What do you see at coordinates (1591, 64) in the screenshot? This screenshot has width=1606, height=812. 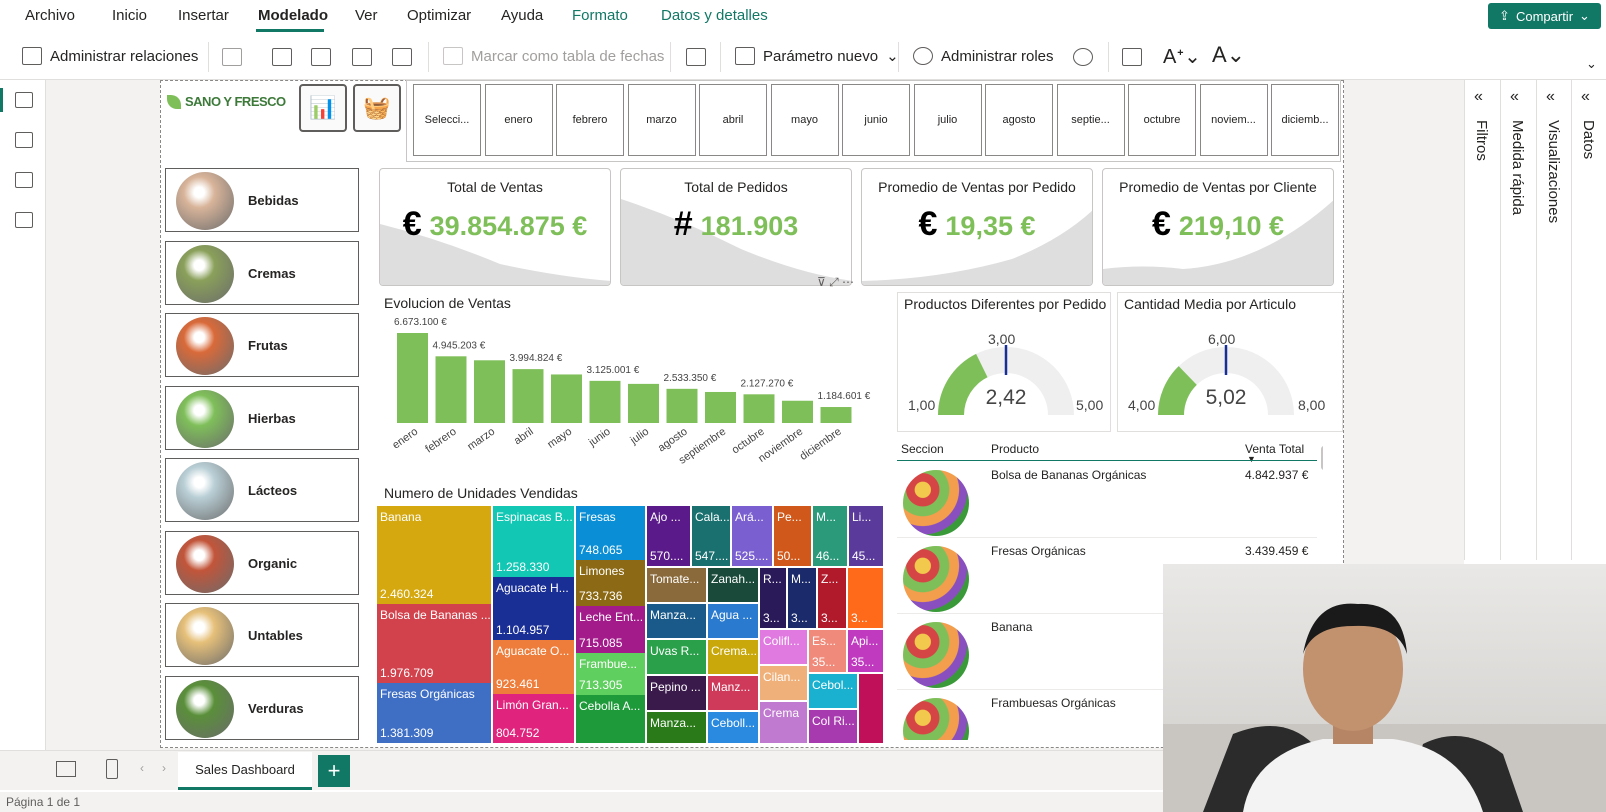 I see `ribbon-collapse-icon: ⌄` at bounding box center [1591, 64].